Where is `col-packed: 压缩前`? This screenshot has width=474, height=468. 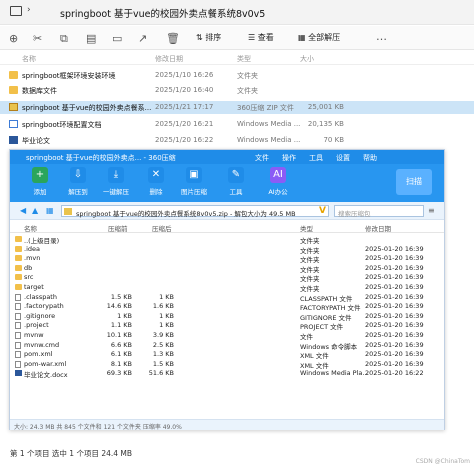
col-packed: 压缩前 is located at coordinates (118, 228).